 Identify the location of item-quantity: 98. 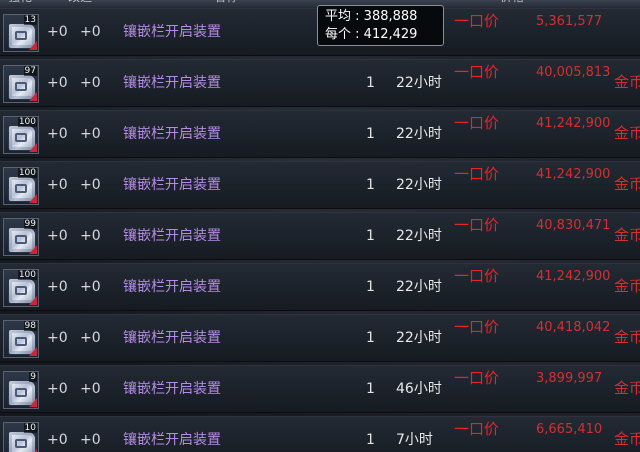
(30, 326).